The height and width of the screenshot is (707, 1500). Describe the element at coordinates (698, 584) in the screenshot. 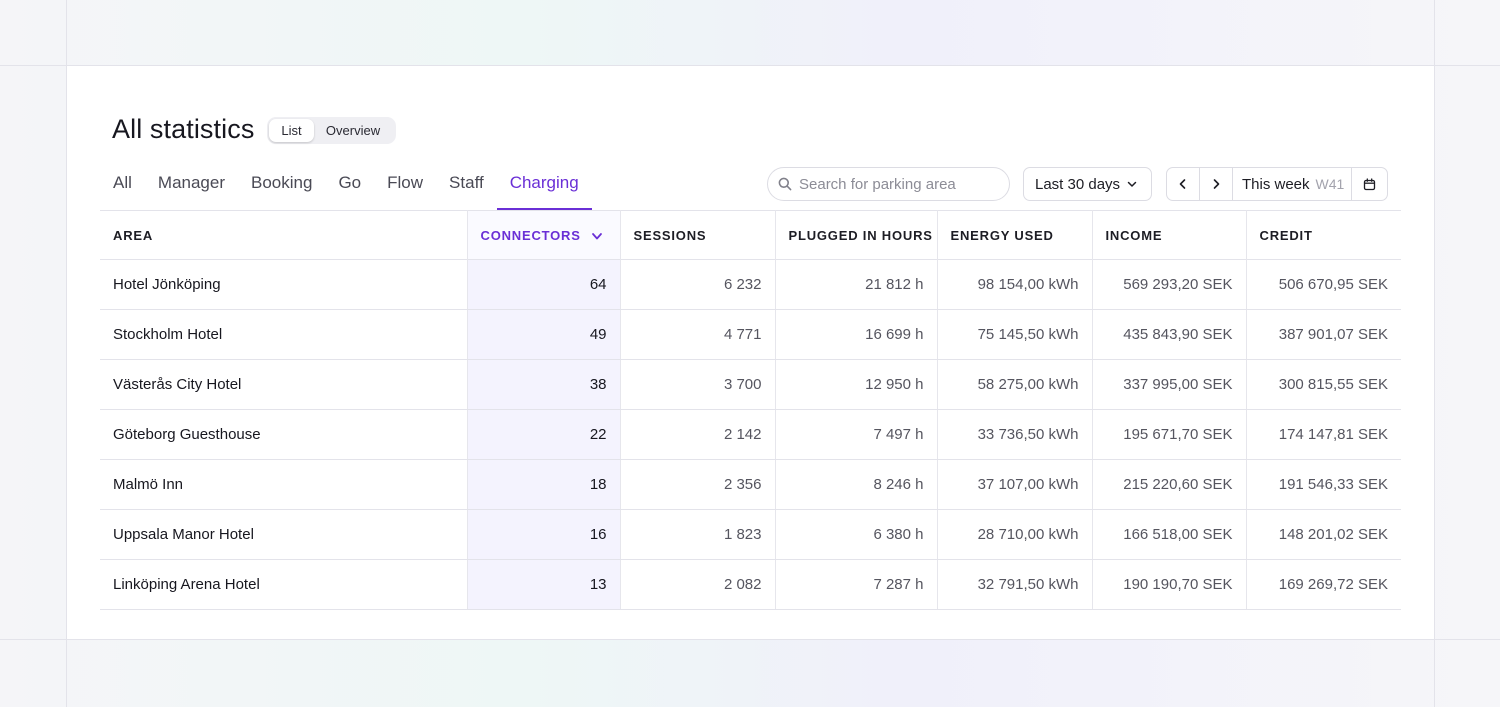

I see `cell-sessions: 2 082` at that location.